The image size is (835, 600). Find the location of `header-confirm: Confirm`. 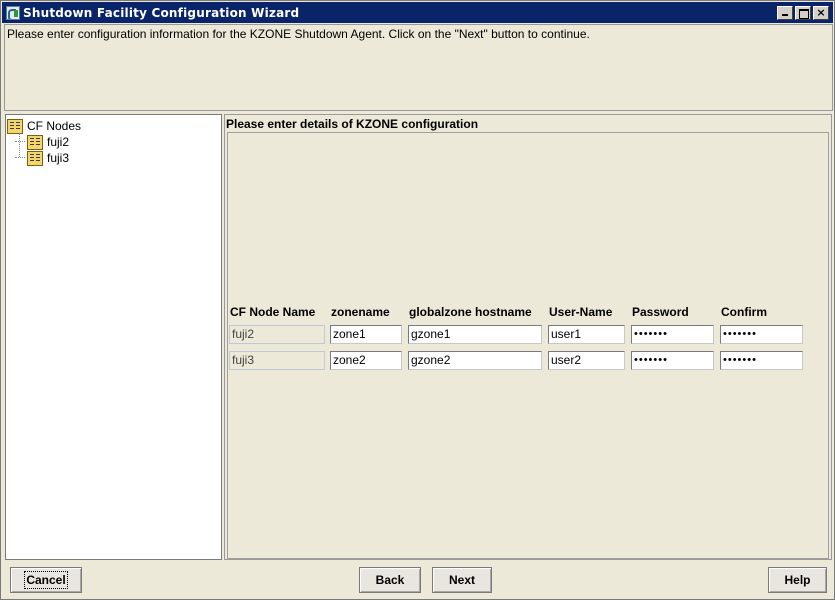

header-confirm: Confirm is located at coordinates (744, 312).